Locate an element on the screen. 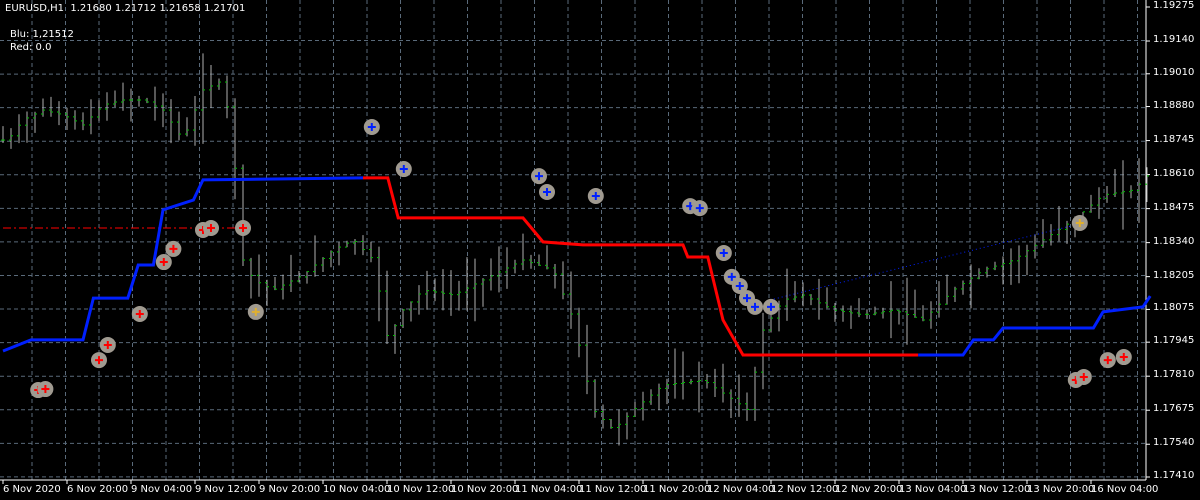  x-tick-label: 9 Nov 12:00 is located at coordinates (226, 489).